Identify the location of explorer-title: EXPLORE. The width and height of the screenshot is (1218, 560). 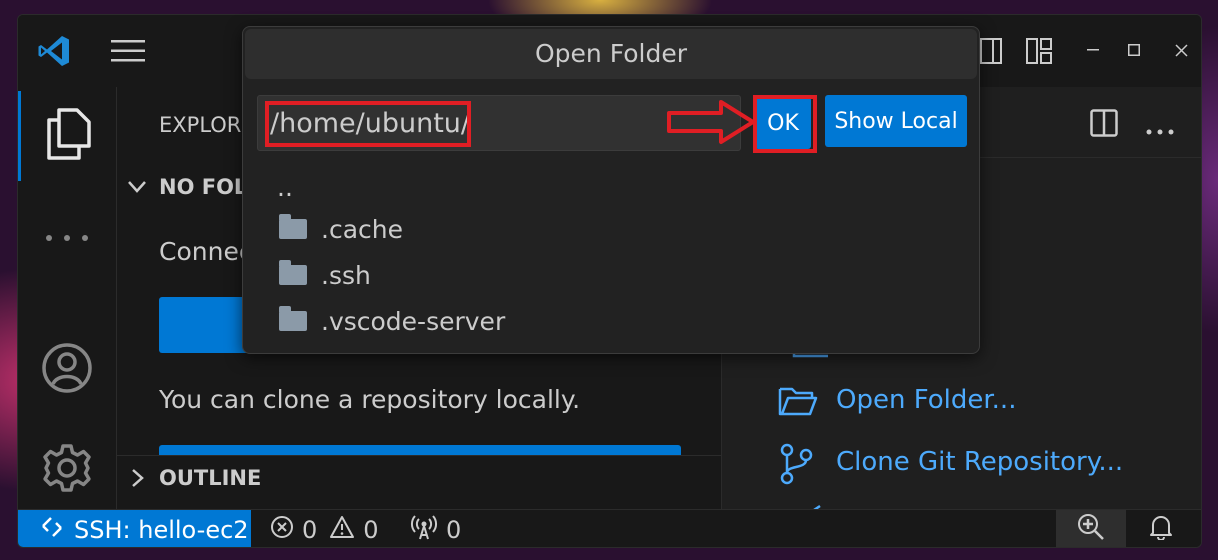
(207, 125).